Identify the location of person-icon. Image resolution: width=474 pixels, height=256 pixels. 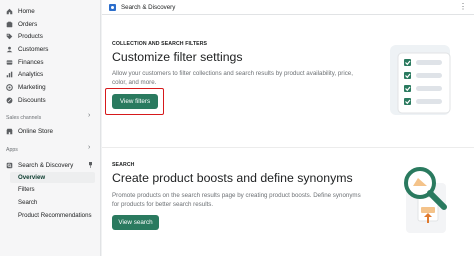
(9, 49).